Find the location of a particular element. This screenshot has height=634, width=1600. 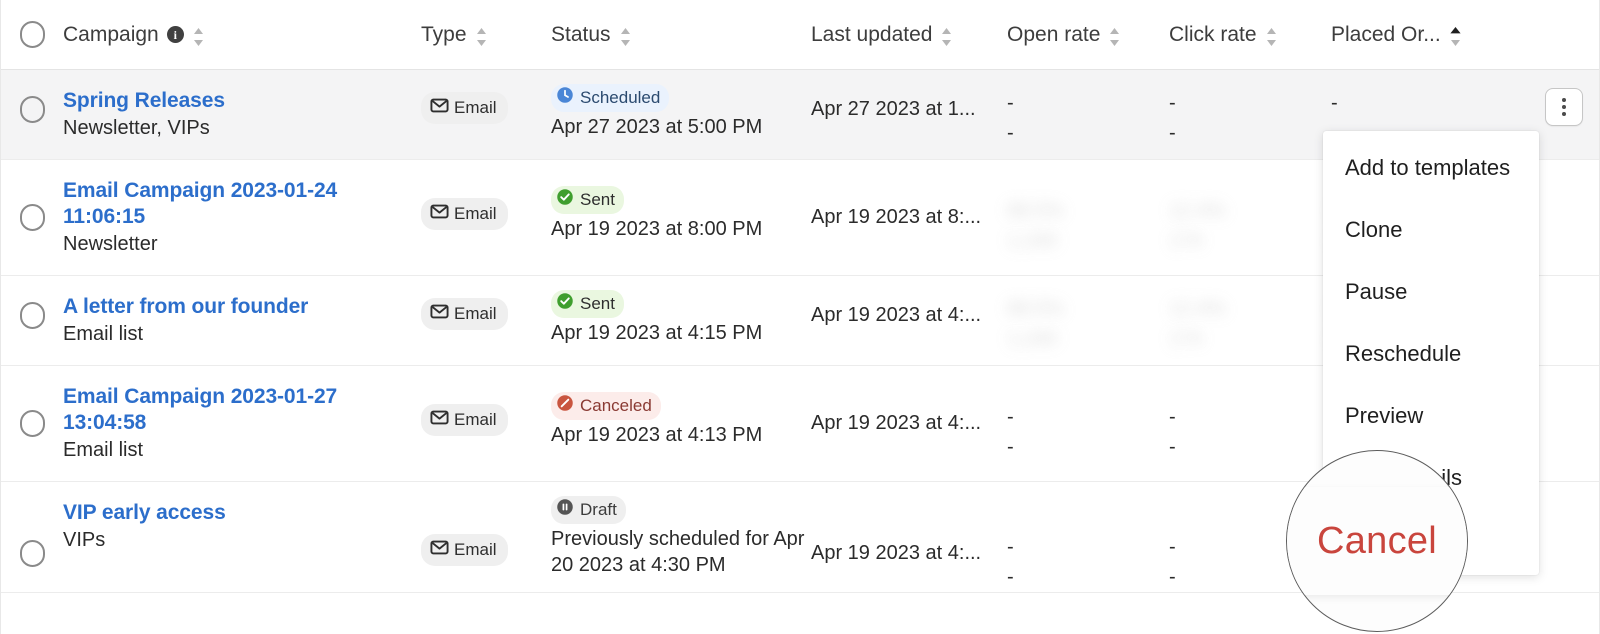

placed-orders-value: - is located at coordinates (1334, 103).